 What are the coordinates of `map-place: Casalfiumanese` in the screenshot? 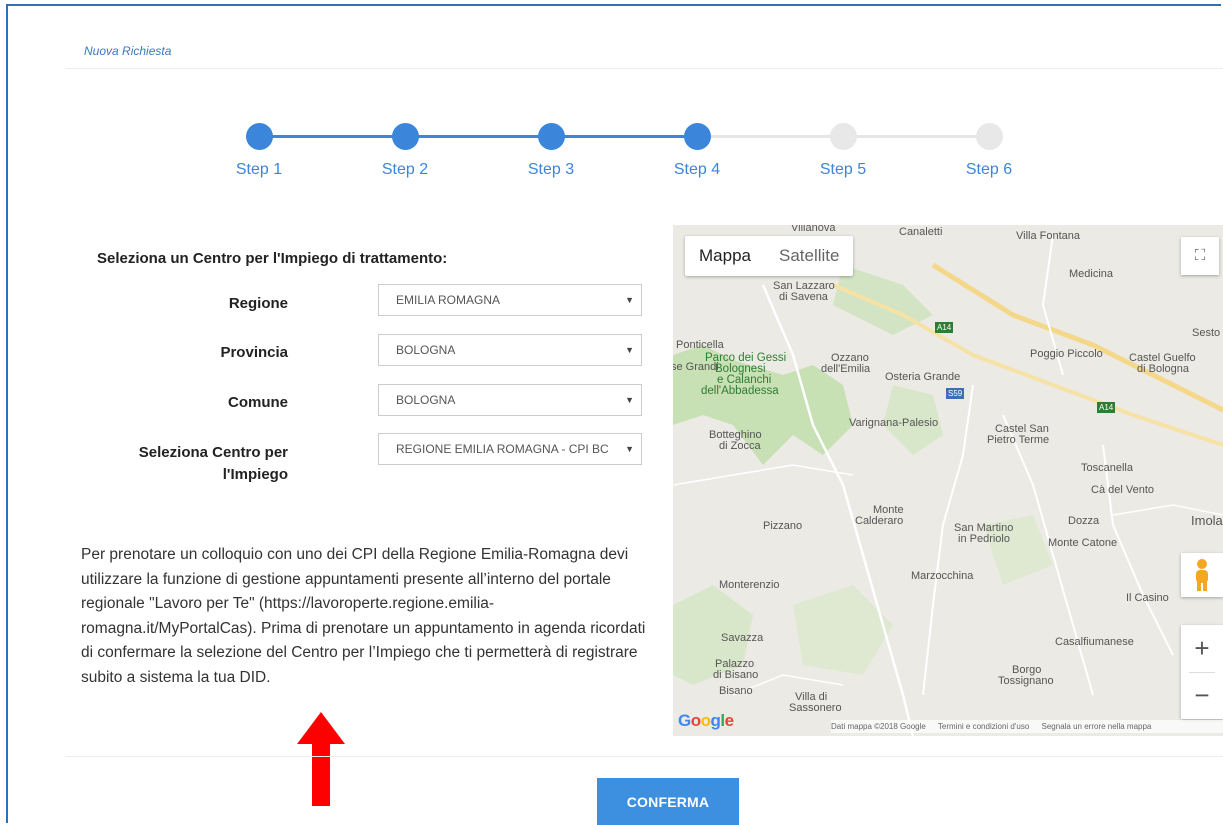 It's located at (1094, 642).